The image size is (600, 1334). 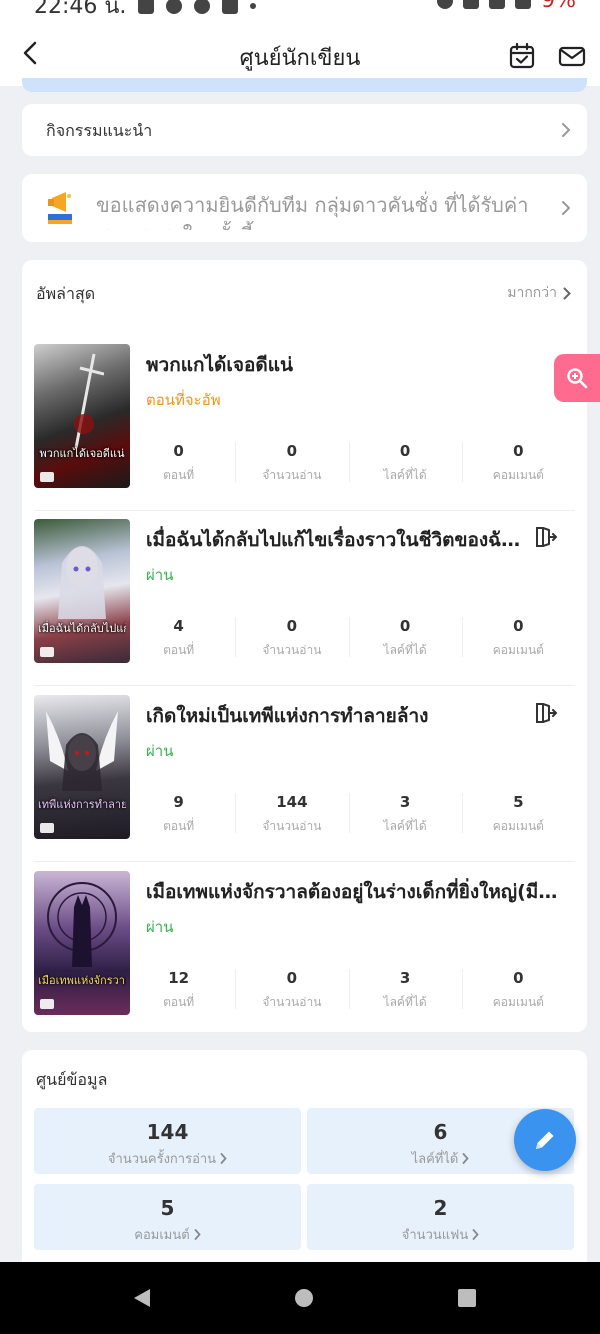 I want to click on nav-recents-icon, so click(x=467, y=1298).